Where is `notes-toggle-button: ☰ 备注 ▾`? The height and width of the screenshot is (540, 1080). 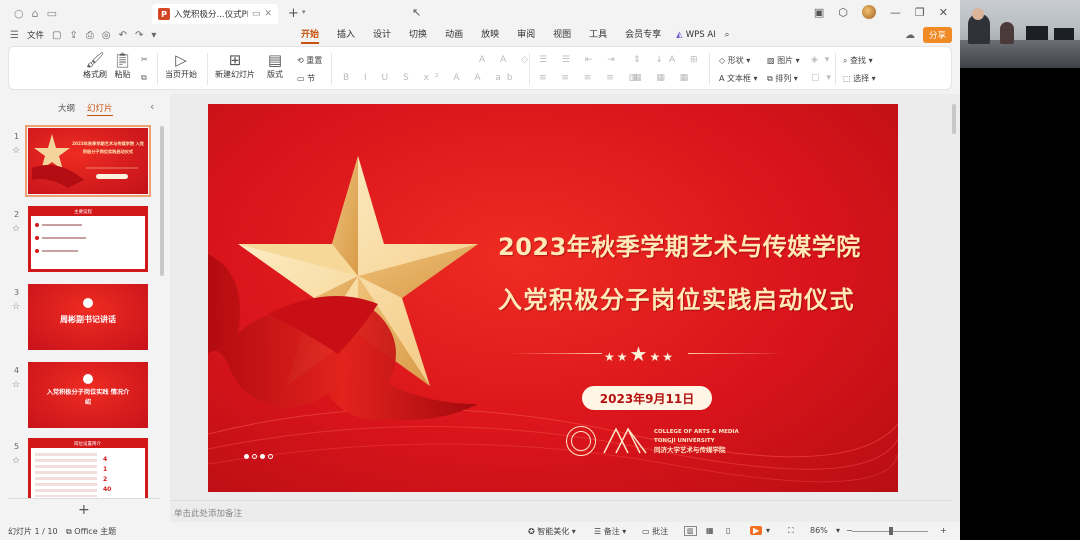
notes-toggle-button: ☰ 备注 ▾ is located at coordinates (610, 531).